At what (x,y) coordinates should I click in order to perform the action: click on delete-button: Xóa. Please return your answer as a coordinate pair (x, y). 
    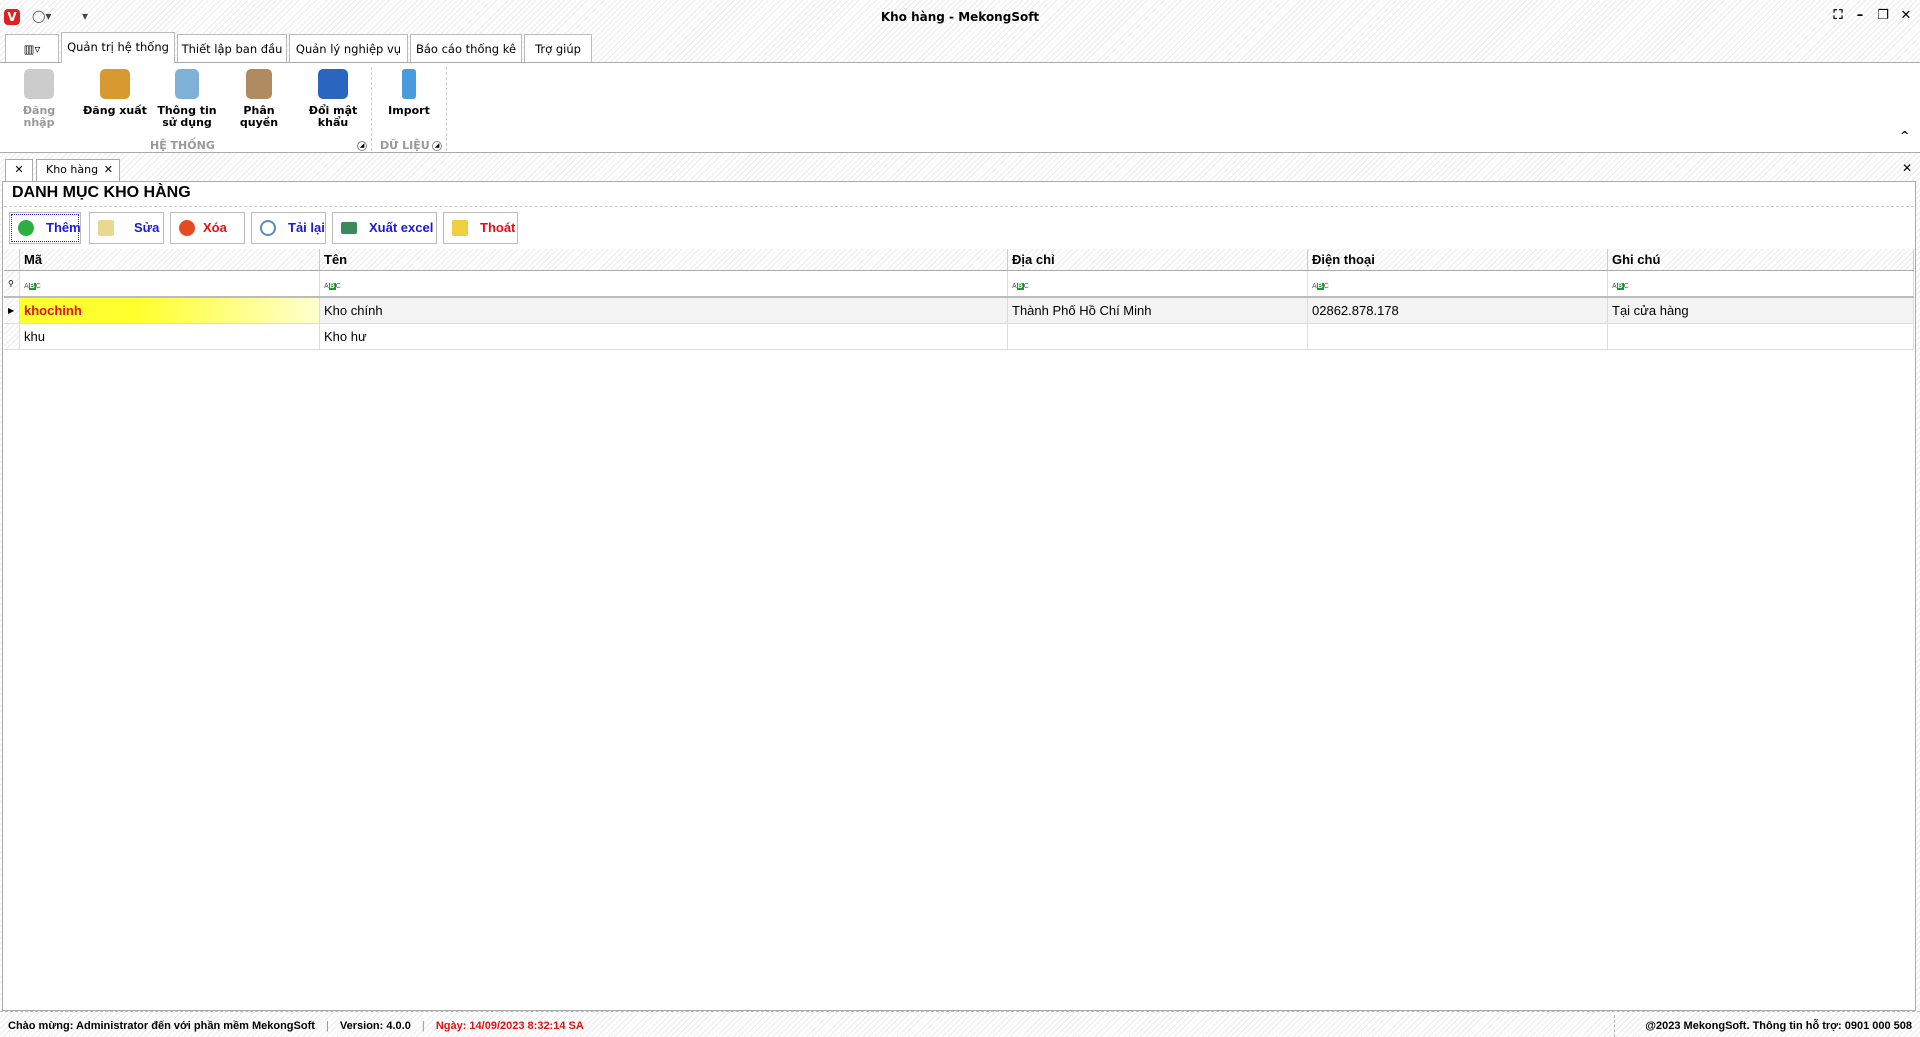
    Looking at the image, I should click on (207, 228).